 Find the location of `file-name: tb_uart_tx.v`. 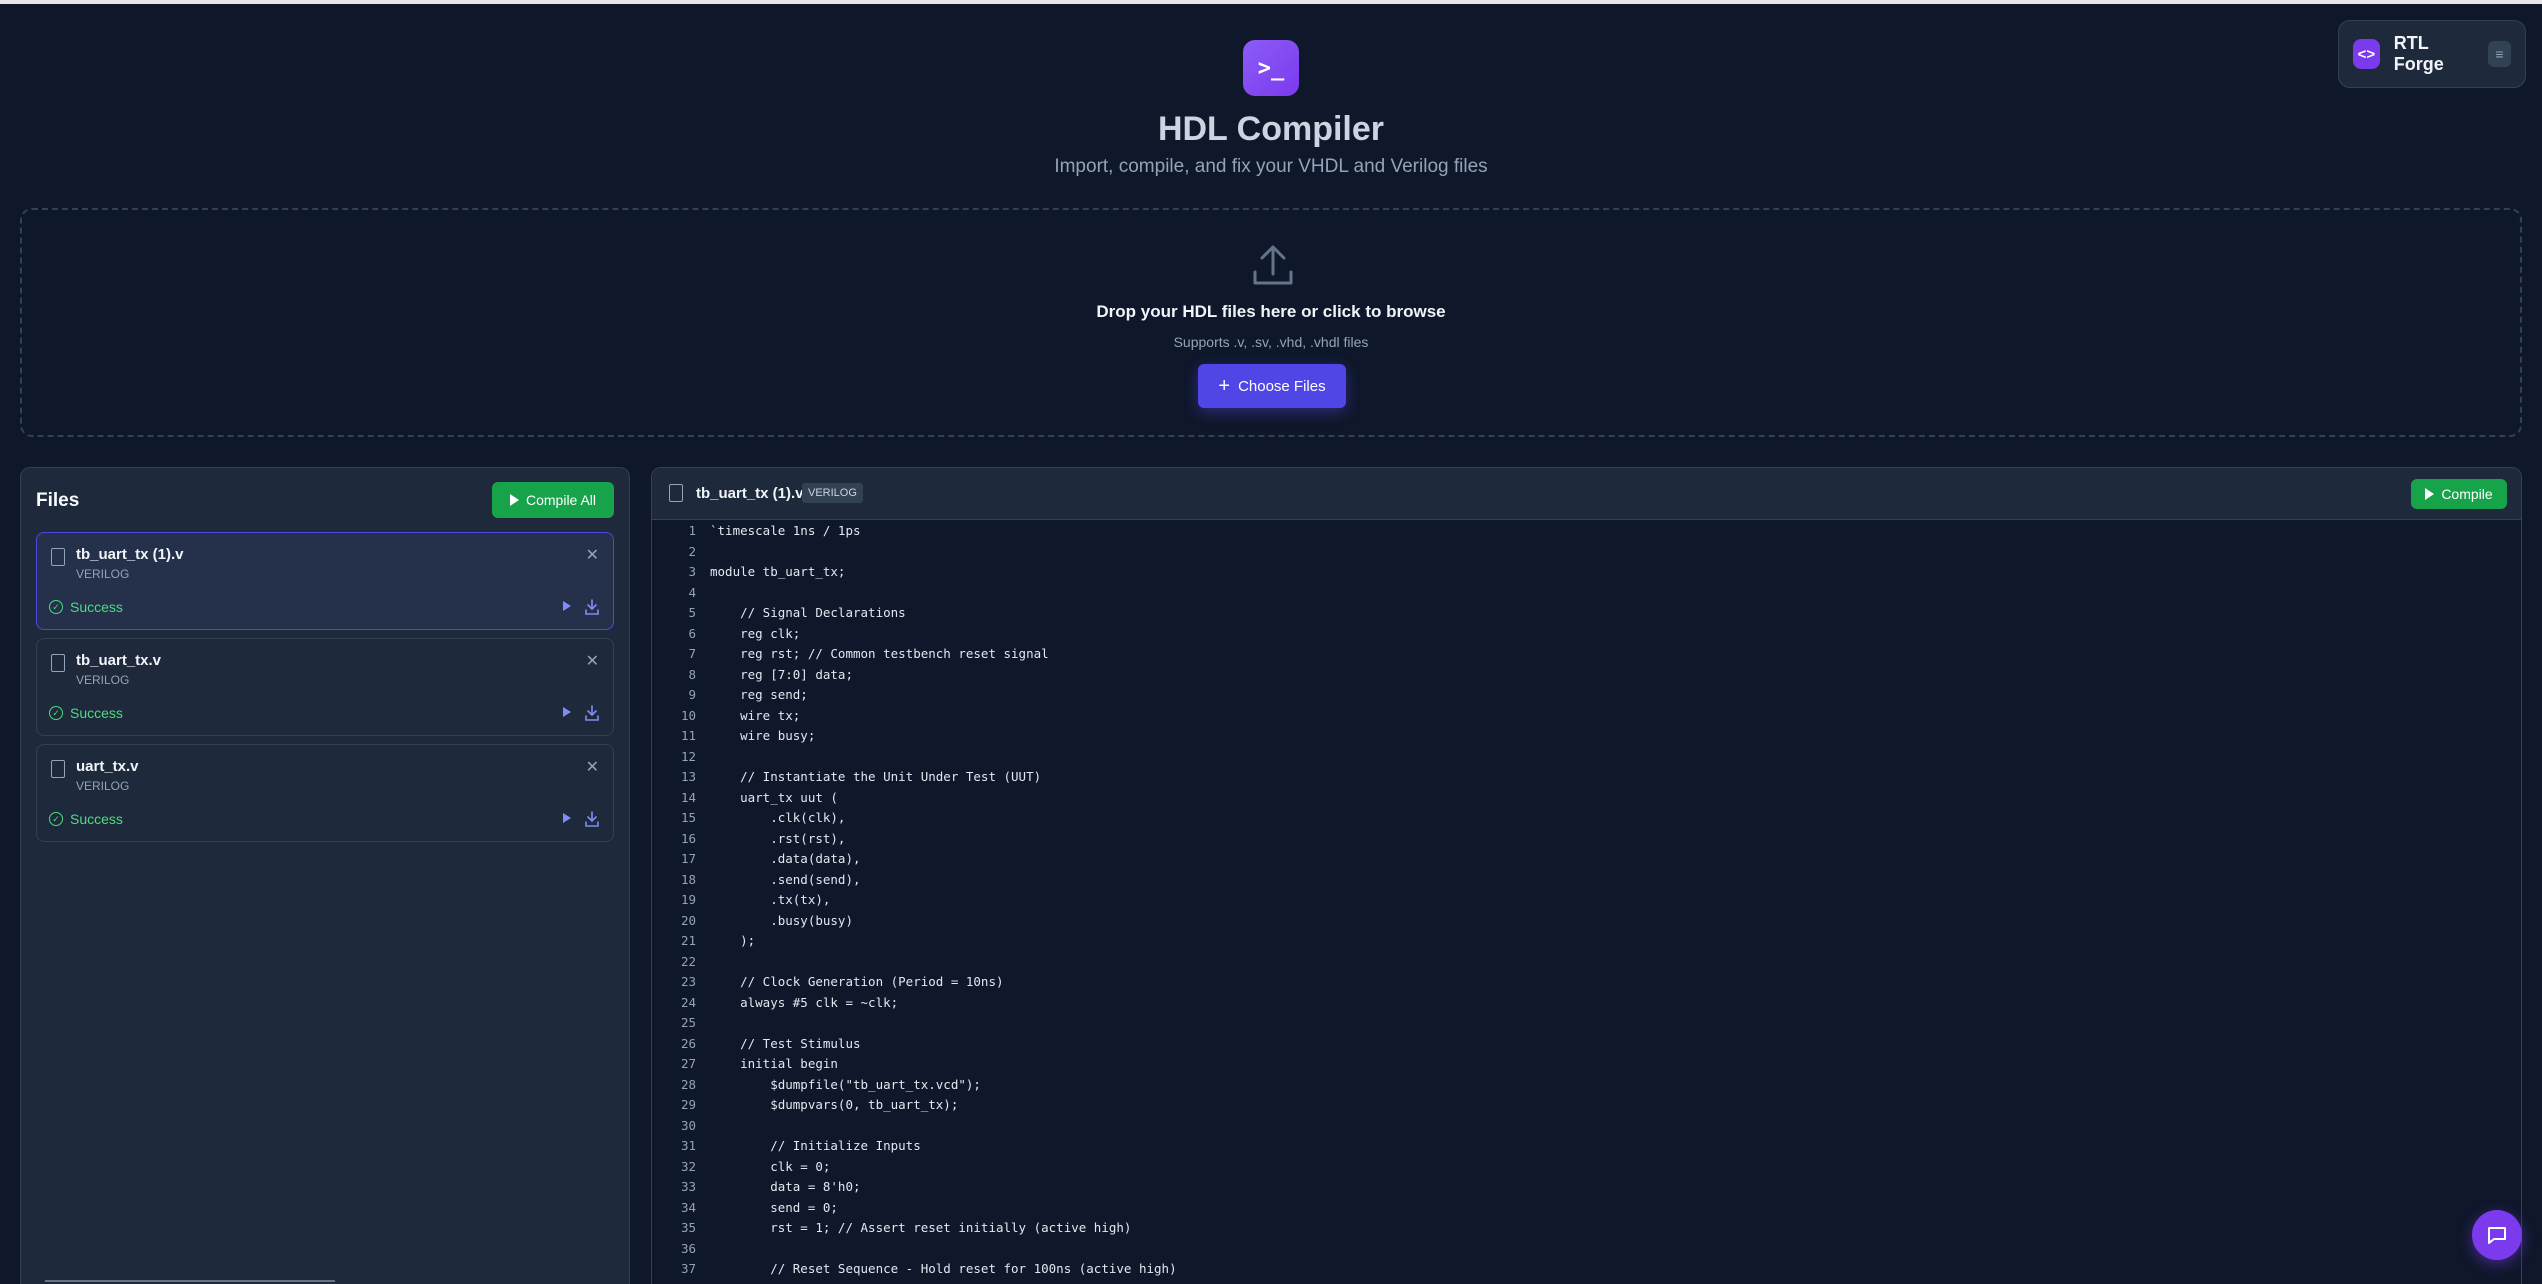

file-name: tb_uart_tx.v is located at coordinates (119, 660).